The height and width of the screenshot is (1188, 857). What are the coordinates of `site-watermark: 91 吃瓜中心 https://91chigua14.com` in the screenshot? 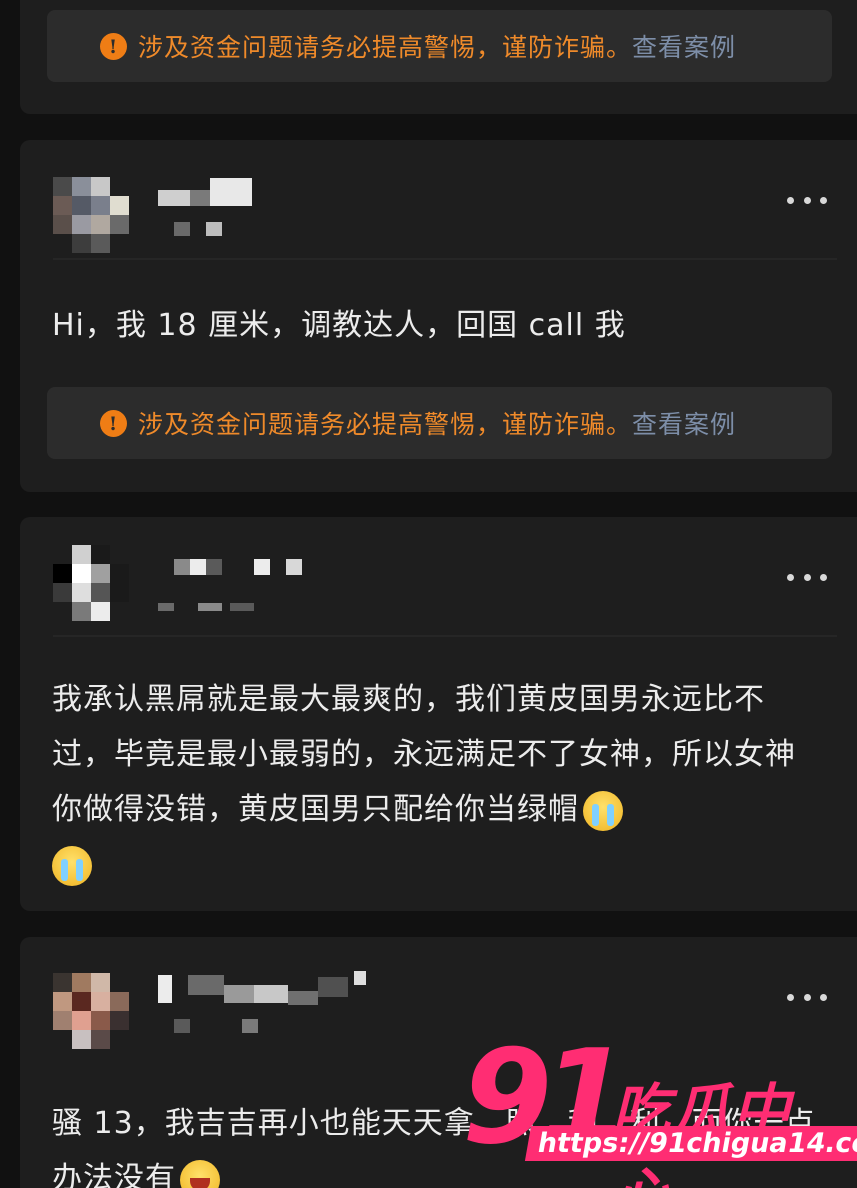 It's located at (659, 1105).